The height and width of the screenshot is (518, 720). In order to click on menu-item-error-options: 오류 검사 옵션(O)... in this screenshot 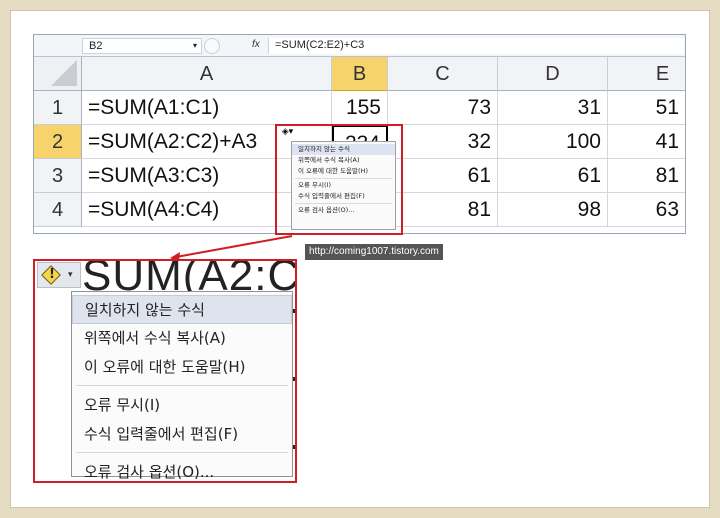, I will do `click(182, 469)`.